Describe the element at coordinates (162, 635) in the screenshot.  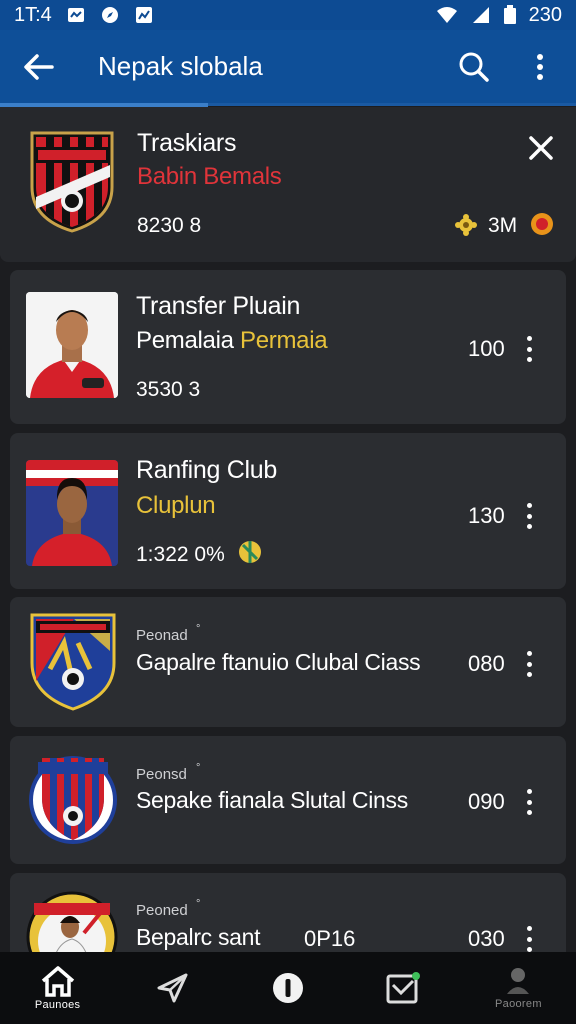
I see `card-kicker: Peonad` at that location.